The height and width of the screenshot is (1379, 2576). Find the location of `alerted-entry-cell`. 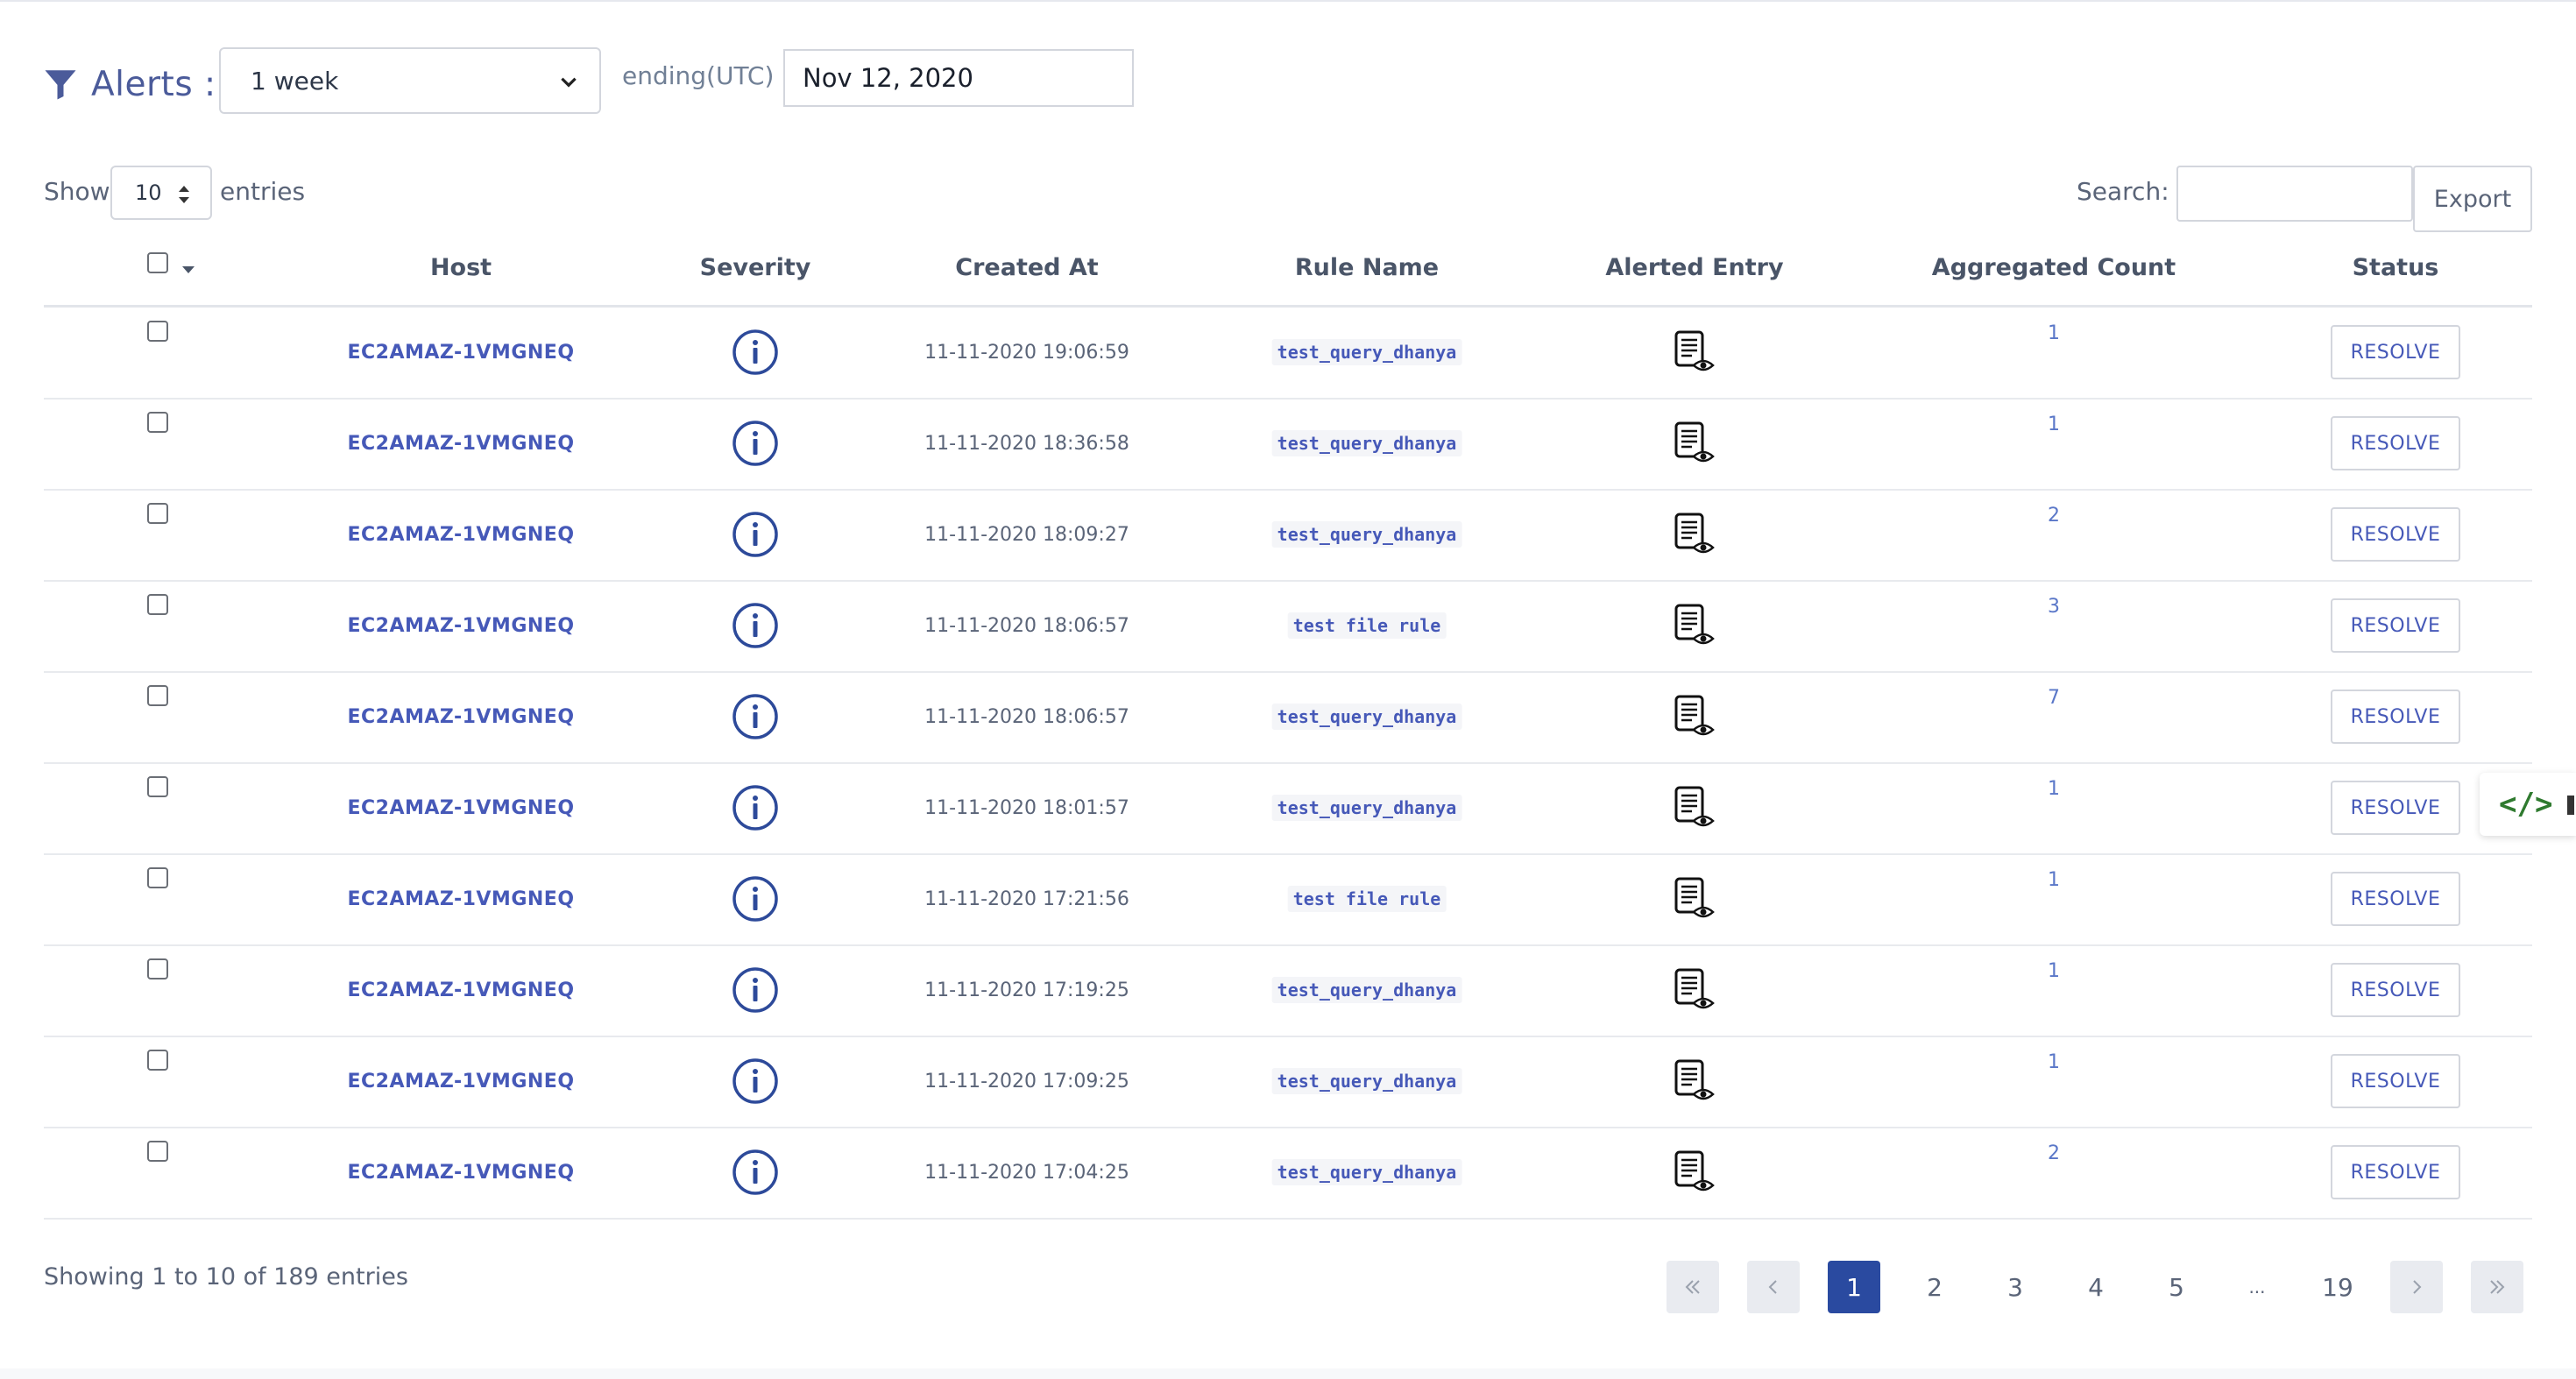

alerted-entry-cell is located at coordinates (1694, 534).